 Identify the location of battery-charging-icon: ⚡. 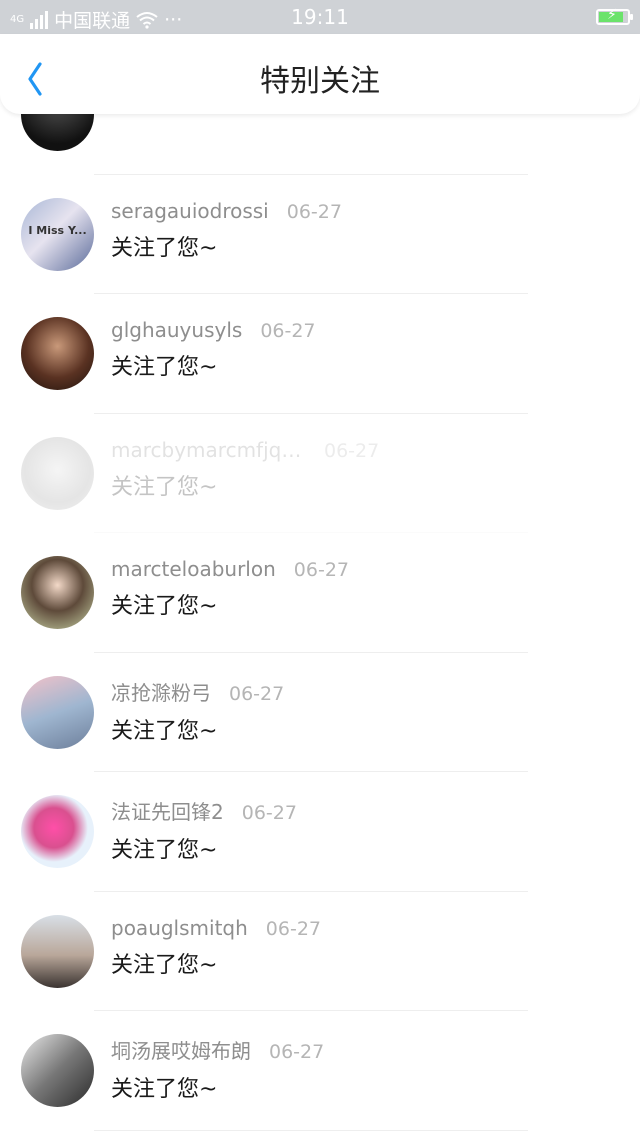
(614, 16).